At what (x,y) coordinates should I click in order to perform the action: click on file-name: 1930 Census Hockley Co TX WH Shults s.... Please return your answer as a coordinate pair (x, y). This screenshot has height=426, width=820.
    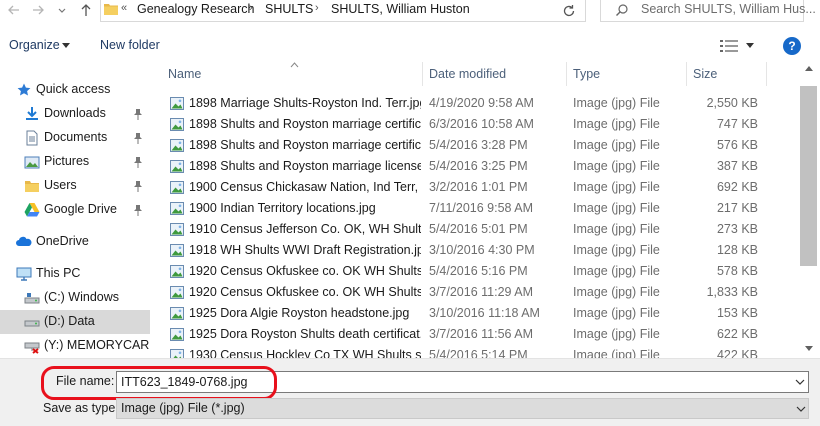
    Looking at the image, I should click on (305, 353).